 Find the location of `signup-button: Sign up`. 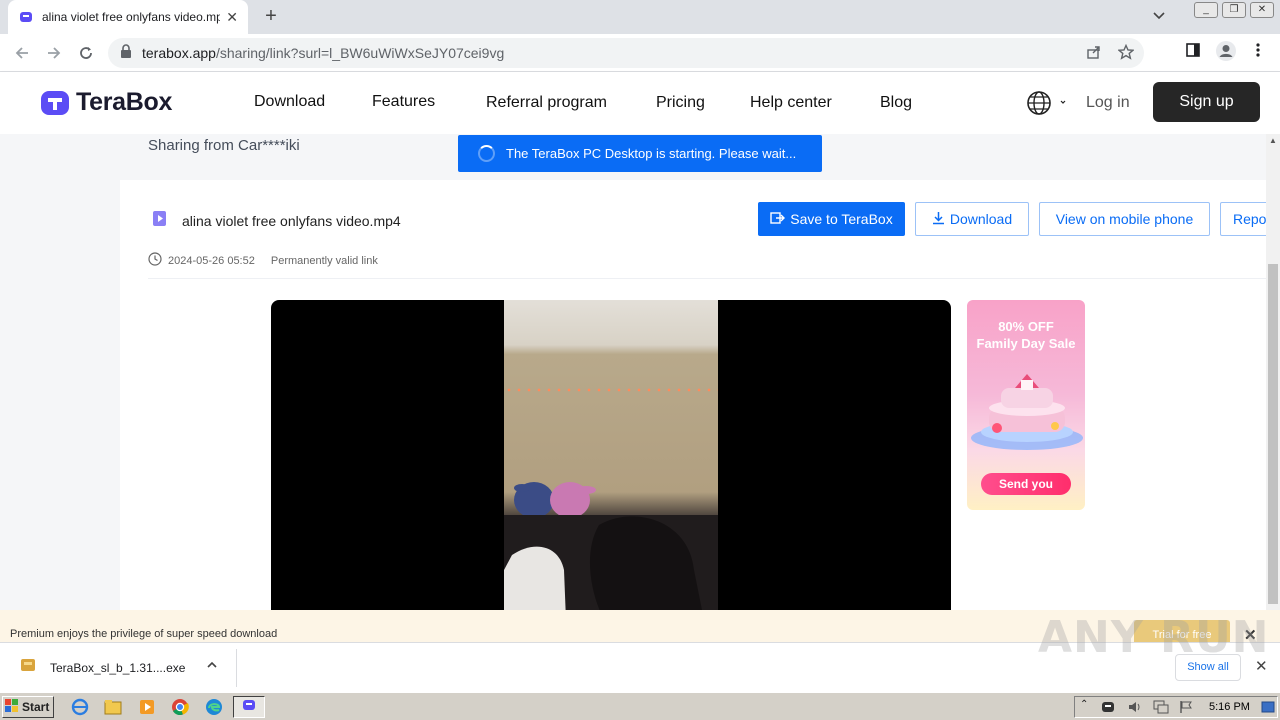

signup-button: Sign up is located at coordinates (1206, 102).